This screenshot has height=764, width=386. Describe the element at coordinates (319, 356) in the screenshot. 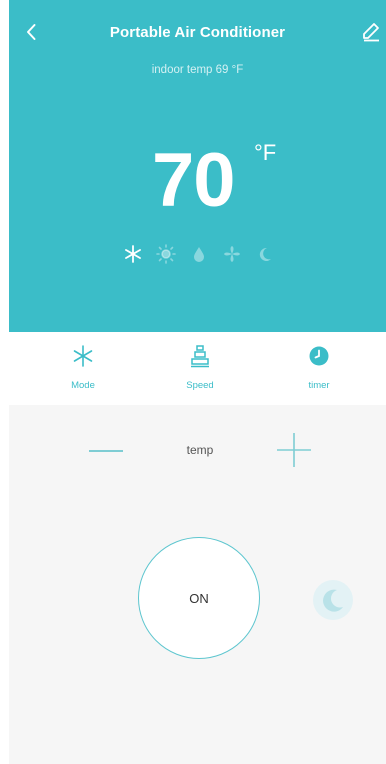

I see `clock-icon` at that location.